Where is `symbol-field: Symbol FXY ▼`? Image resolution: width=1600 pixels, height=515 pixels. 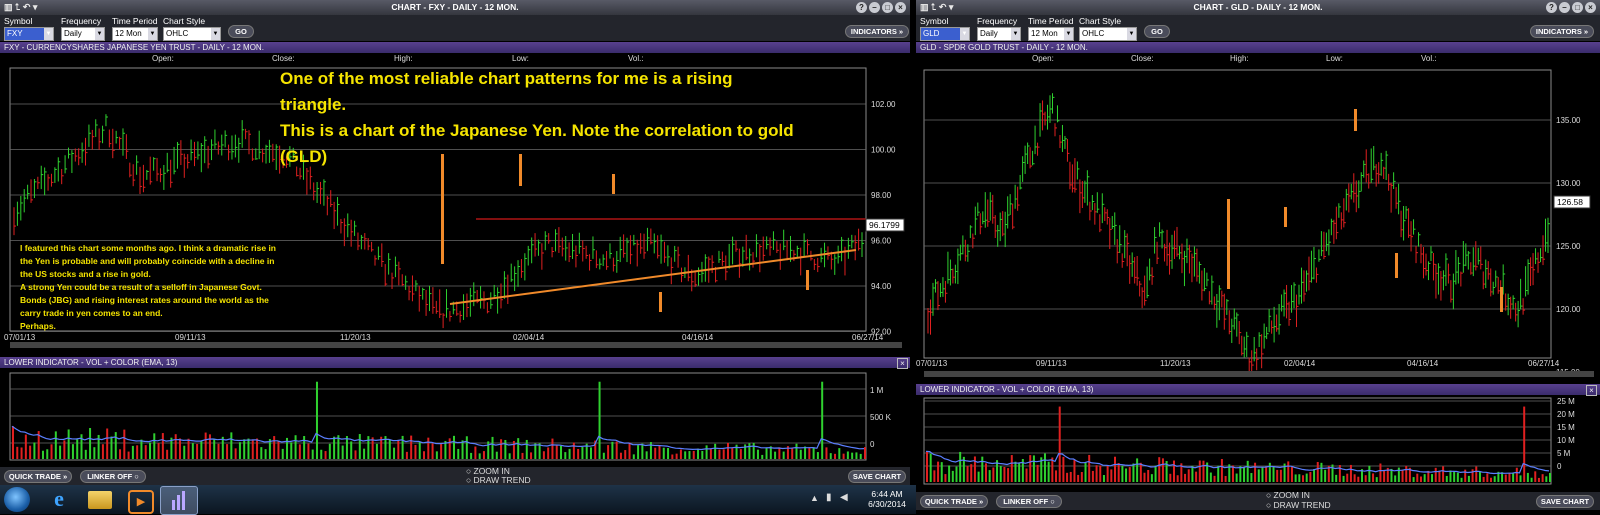
symbol-field: Symbol FXY ▼ is located at coordinates (29, 28).